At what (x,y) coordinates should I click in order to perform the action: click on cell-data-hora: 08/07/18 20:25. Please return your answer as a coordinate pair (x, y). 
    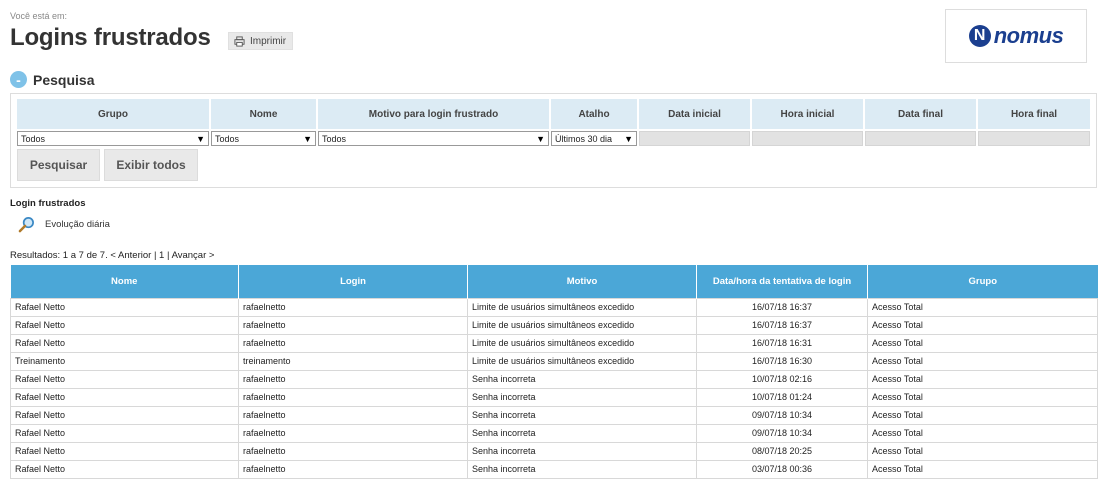
    Looking at the image, I should click on (782, 451).